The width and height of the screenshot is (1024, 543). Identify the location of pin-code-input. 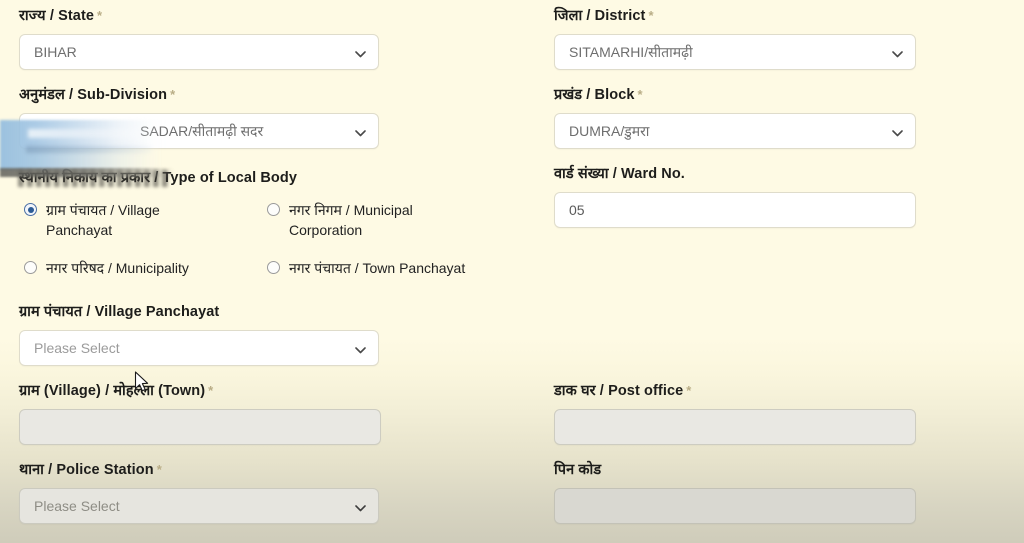
(735, 506).